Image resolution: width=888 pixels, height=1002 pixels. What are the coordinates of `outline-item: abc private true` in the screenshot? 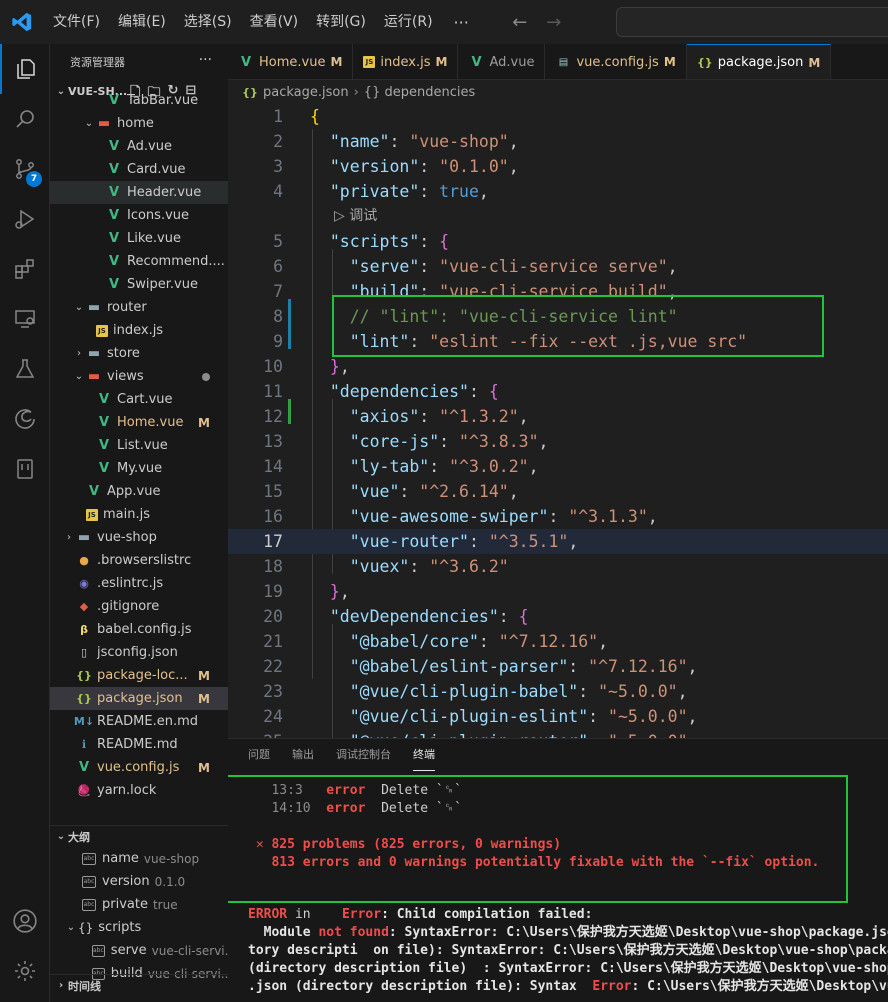 It's located at (139, 904).